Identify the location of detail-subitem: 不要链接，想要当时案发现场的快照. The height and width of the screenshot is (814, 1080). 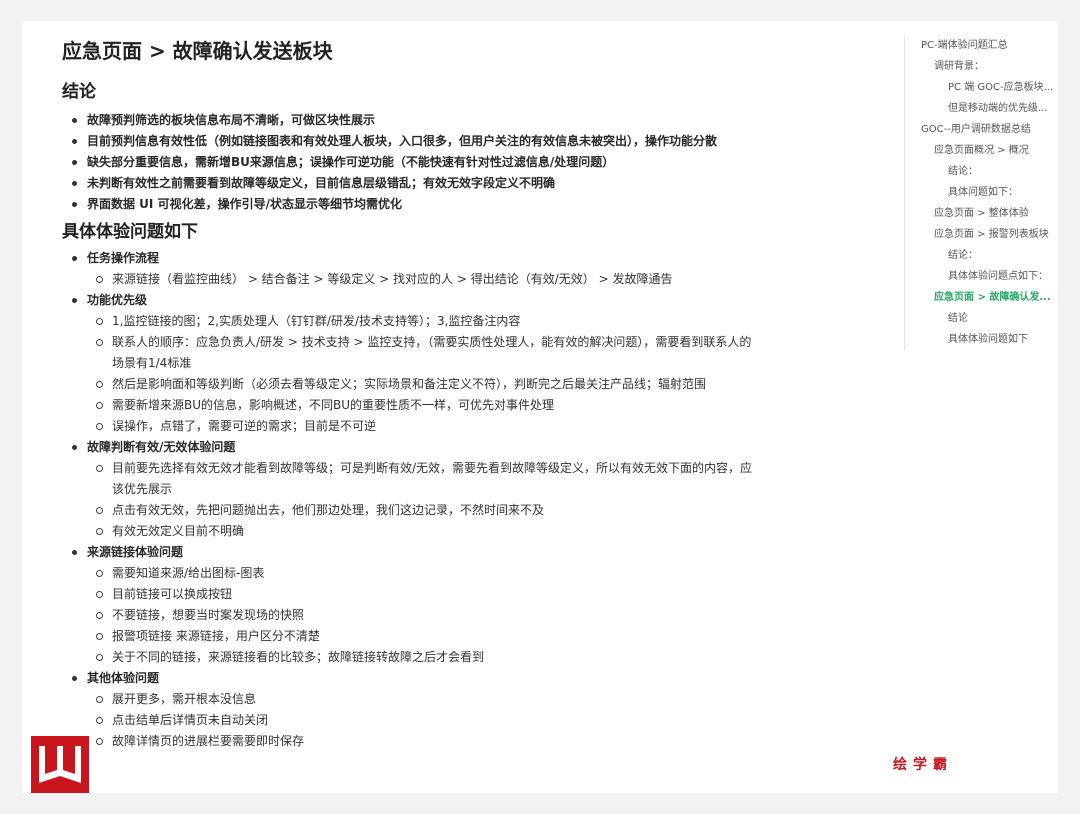
(424, 615).